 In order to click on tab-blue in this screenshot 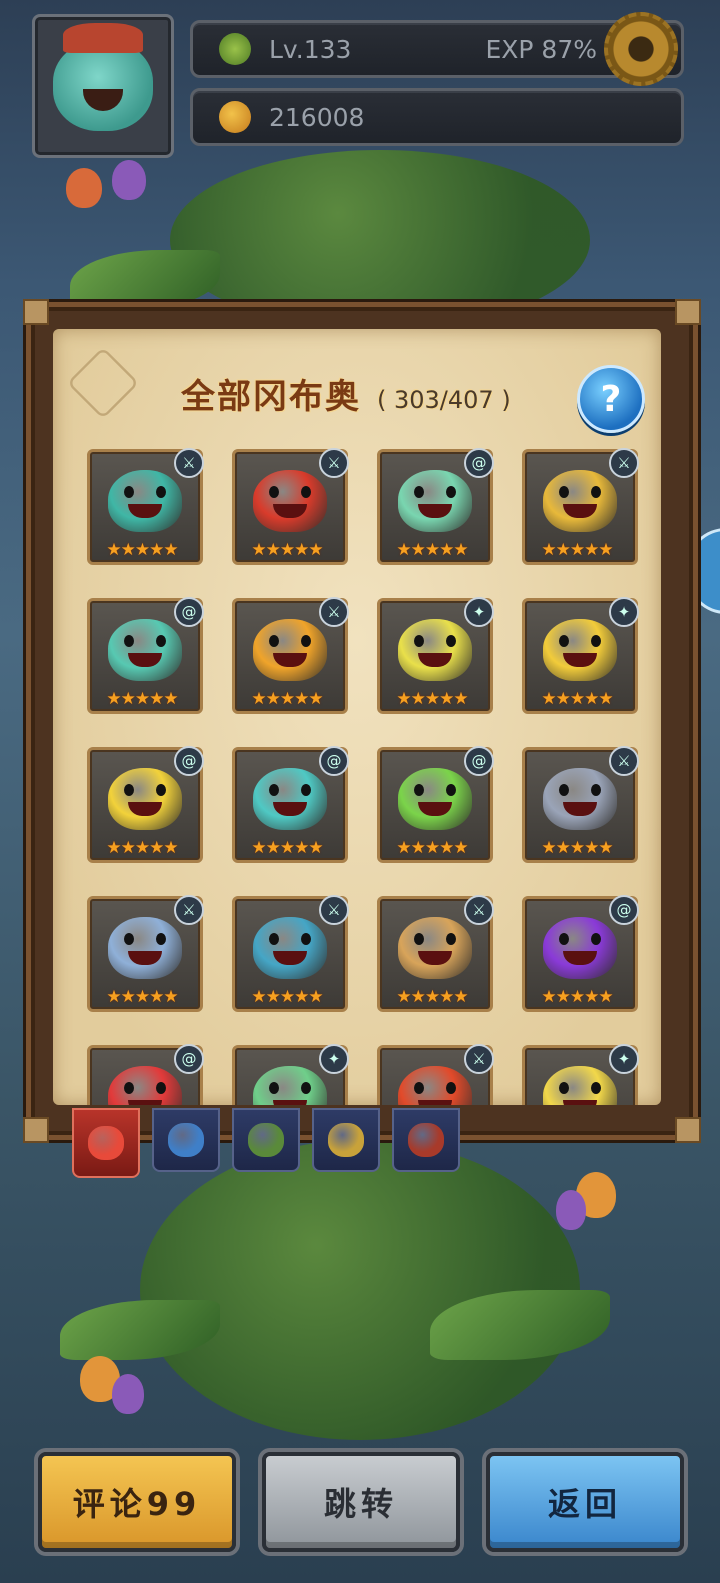, I will do `click(186, 1140)`.